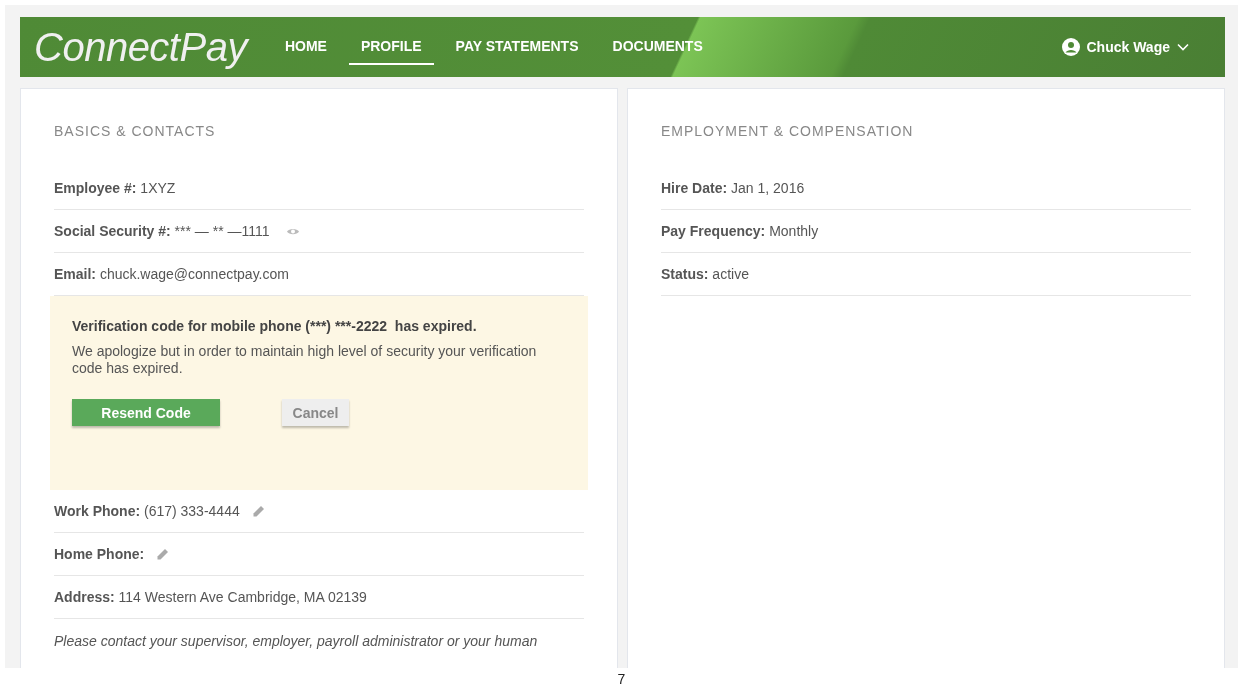 The height and width of the screenshot is (687, 1243). I want to click on section-title: EMPLOYMENT & COMPENSATION, so click(788, 131).